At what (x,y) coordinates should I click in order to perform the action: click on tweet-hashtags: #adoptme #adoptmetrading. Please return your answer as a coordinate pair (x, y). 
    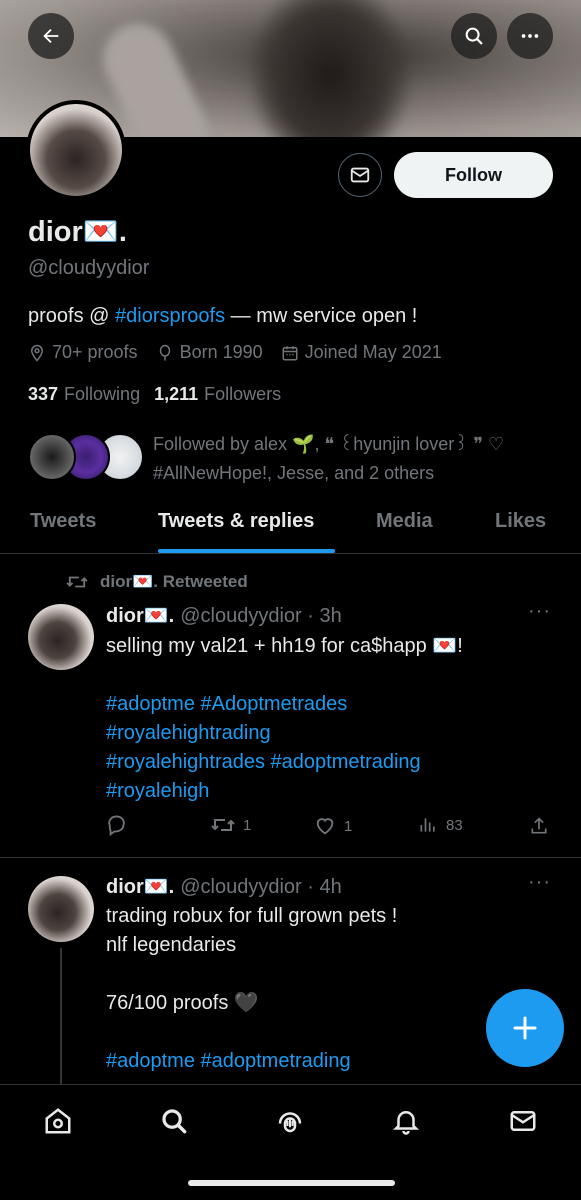
    Looking at the image, I should click on (326, 1061).